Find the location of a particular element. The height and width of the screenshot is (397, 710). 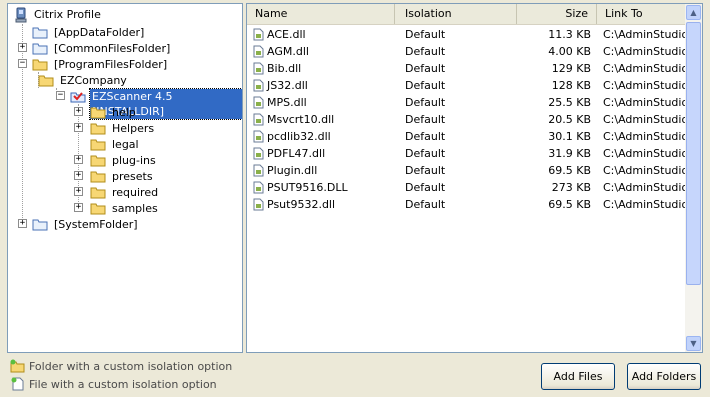

file-row: AGM.dll Default 4.00 KB C:\AdminStudio S is located at coordinates (467, 51).